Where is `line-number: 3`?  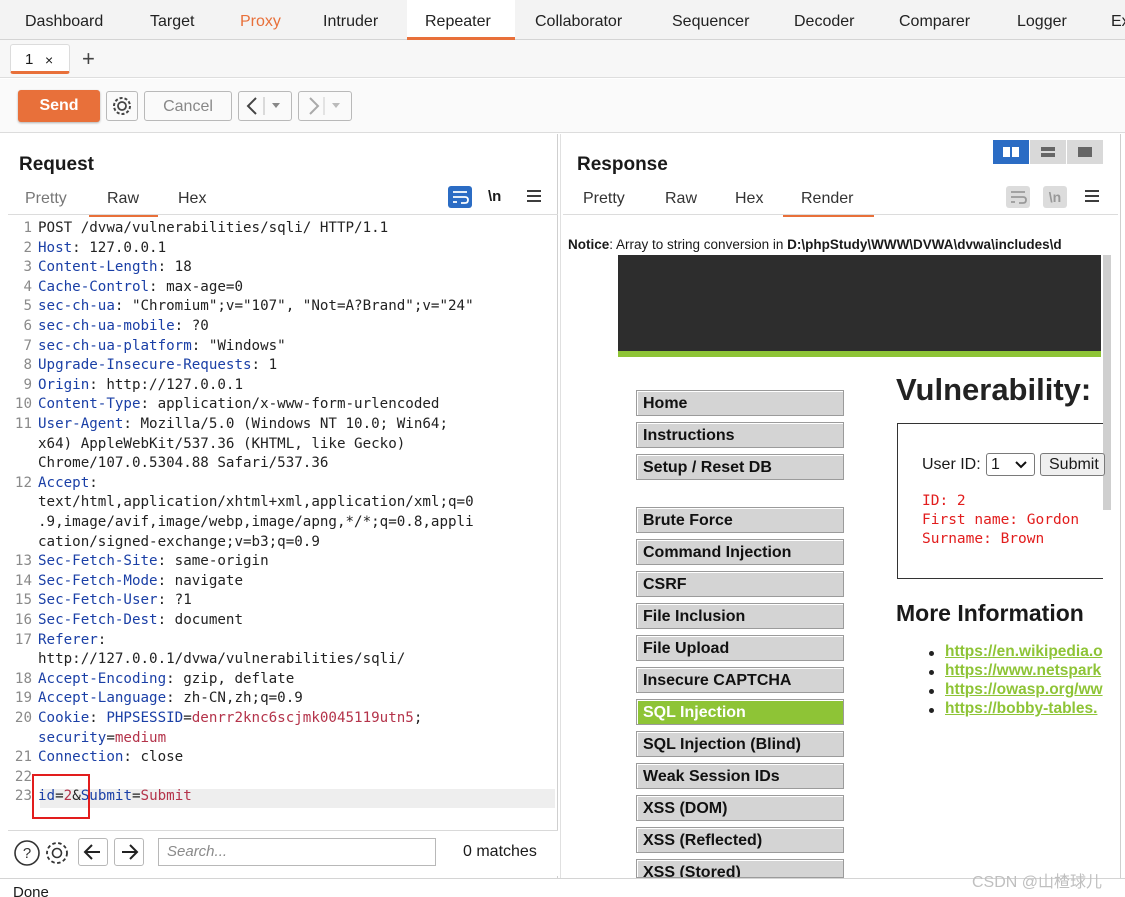 line-number: 3 is located at coordinates (27, 267).